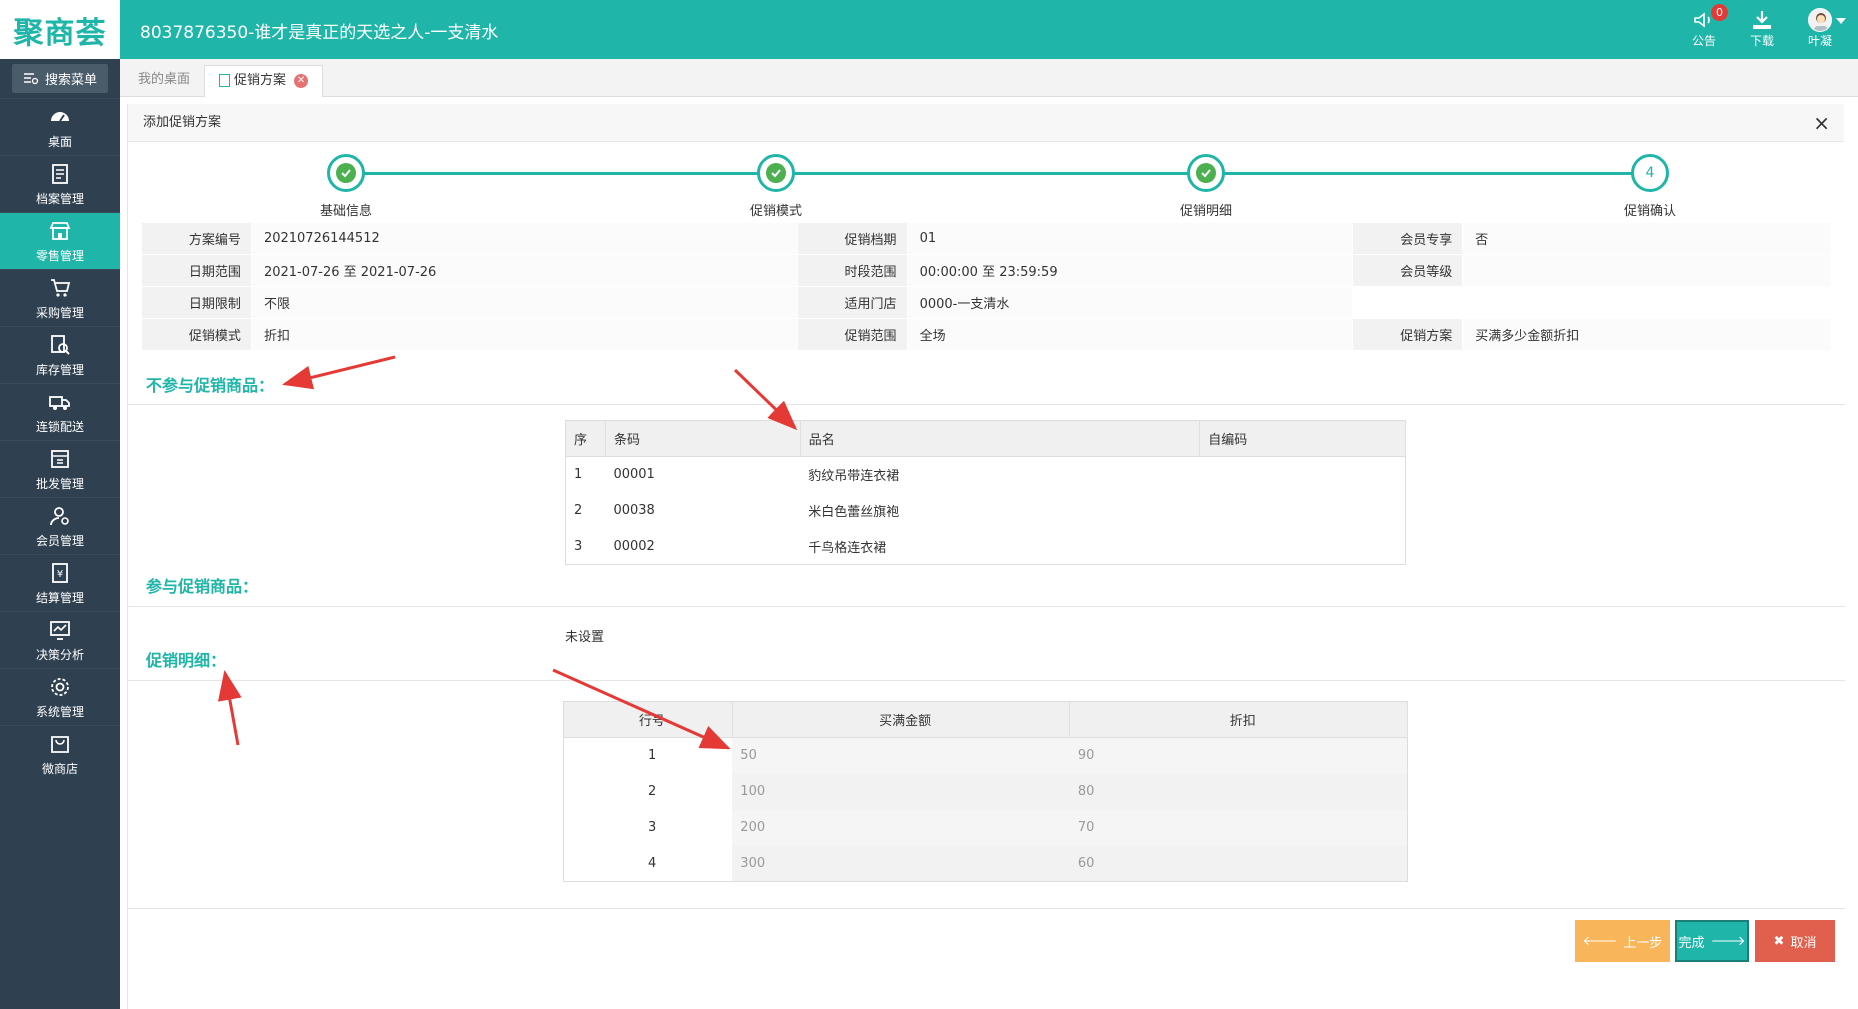  I want to click on cancel-button: ✖ 取消, so click(1795, 941).